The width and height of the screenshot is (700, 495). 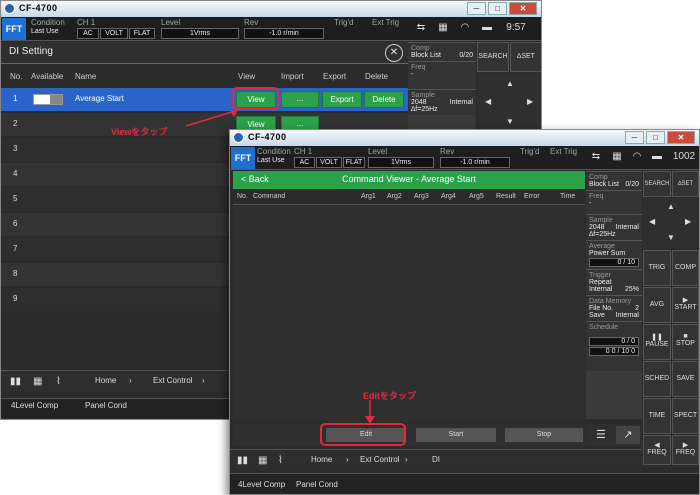 What do you see at coordinates (16, 76) in the screenshot?
I see `col-no: No.` at bounding box center [16, 76].